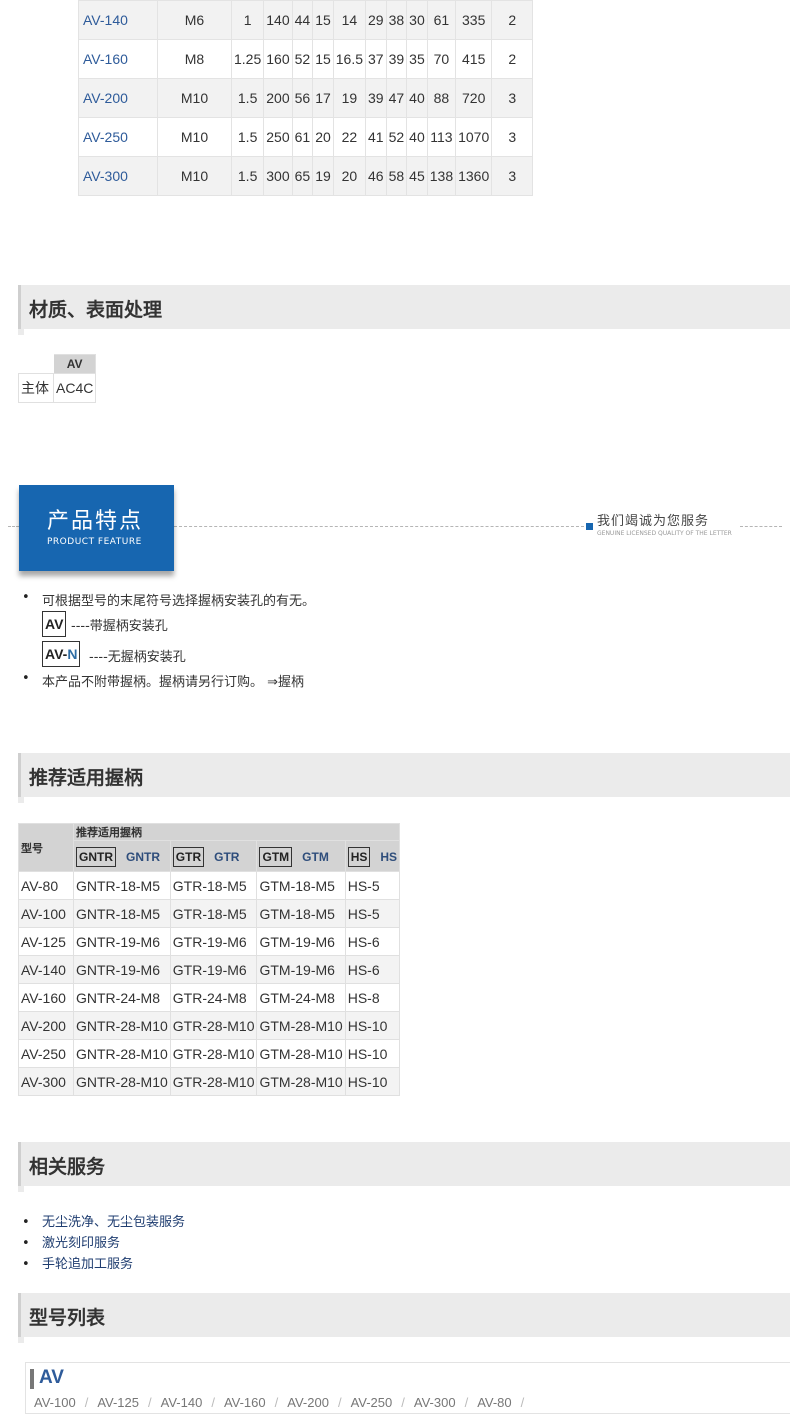 The width and height of the screenshot is (790, 1427). Describe the element at coordinates (67, 1167) in the screenshot. I see `services-section-title: 相关服务` at that location.